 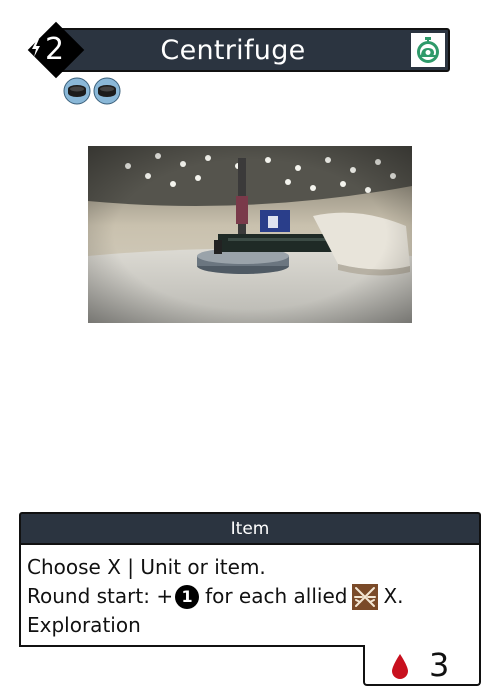 I want to click on stopwatch-snail-icon, so click(x=428, y=50).